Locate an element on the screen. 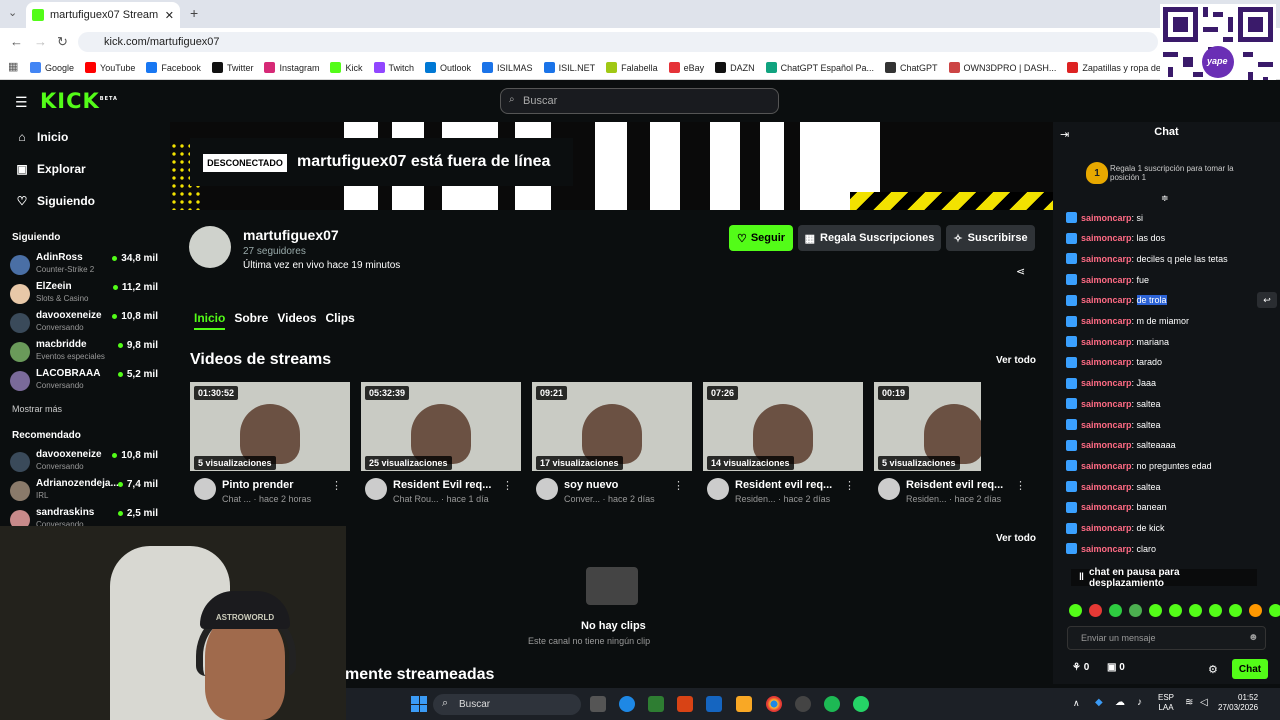  chat-pin-icon: ≑ is located at coordinates (1165, 198).